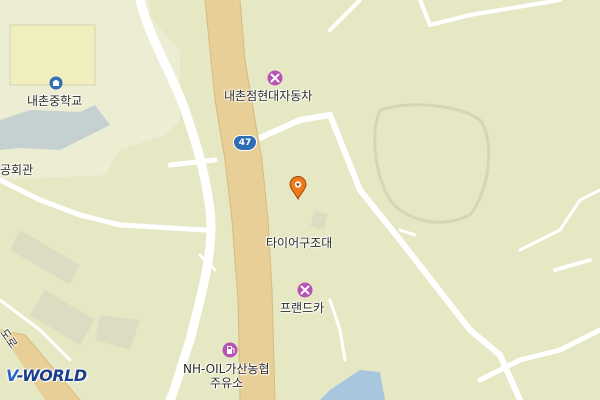 The width and height of the screenshot is (600, 400). Describe the element at coordinates (56, 83) in the screenshot. I see `school-icon` at that location.